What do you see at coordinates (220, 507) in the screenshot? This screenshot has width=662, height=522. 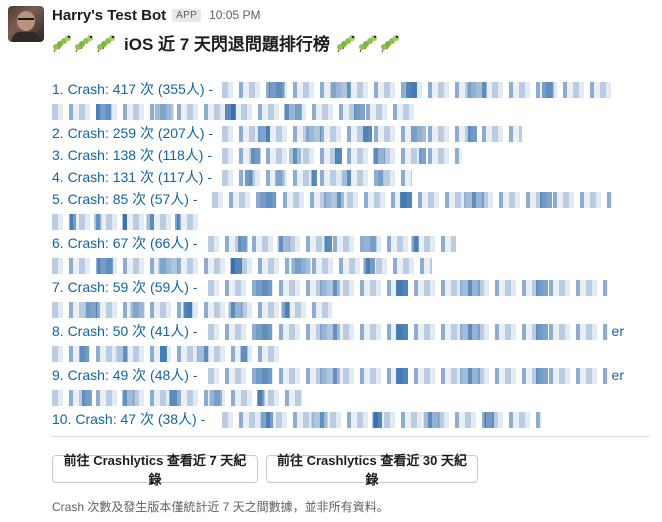 I see `footer-note: Crash 次數及發生版本僅統計近 7 天之間數據，並非所有資料。` at bounding box center [220, 507].